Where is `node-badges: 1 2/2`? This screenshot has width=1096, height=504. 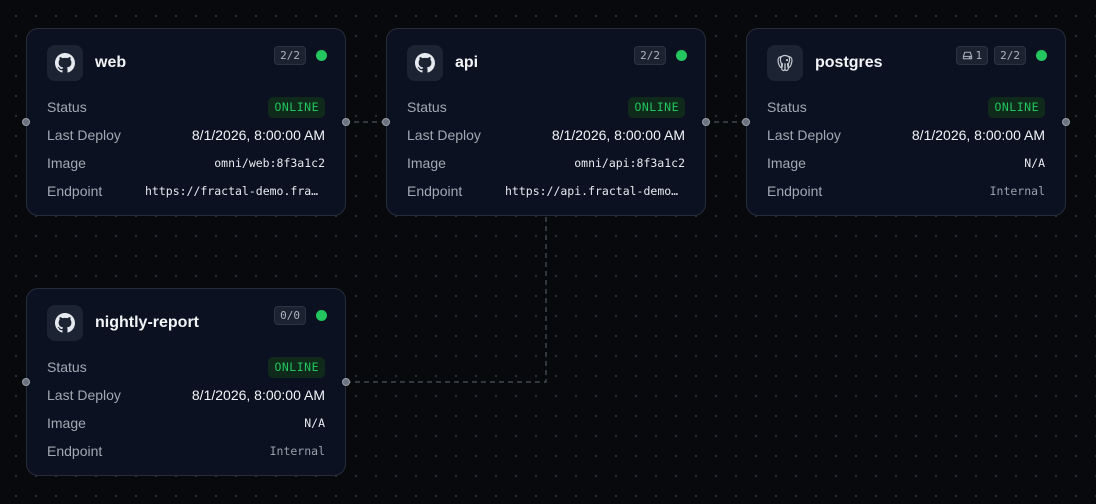 node-badges: 1 2/2 is located at coordinates (1001, 55).